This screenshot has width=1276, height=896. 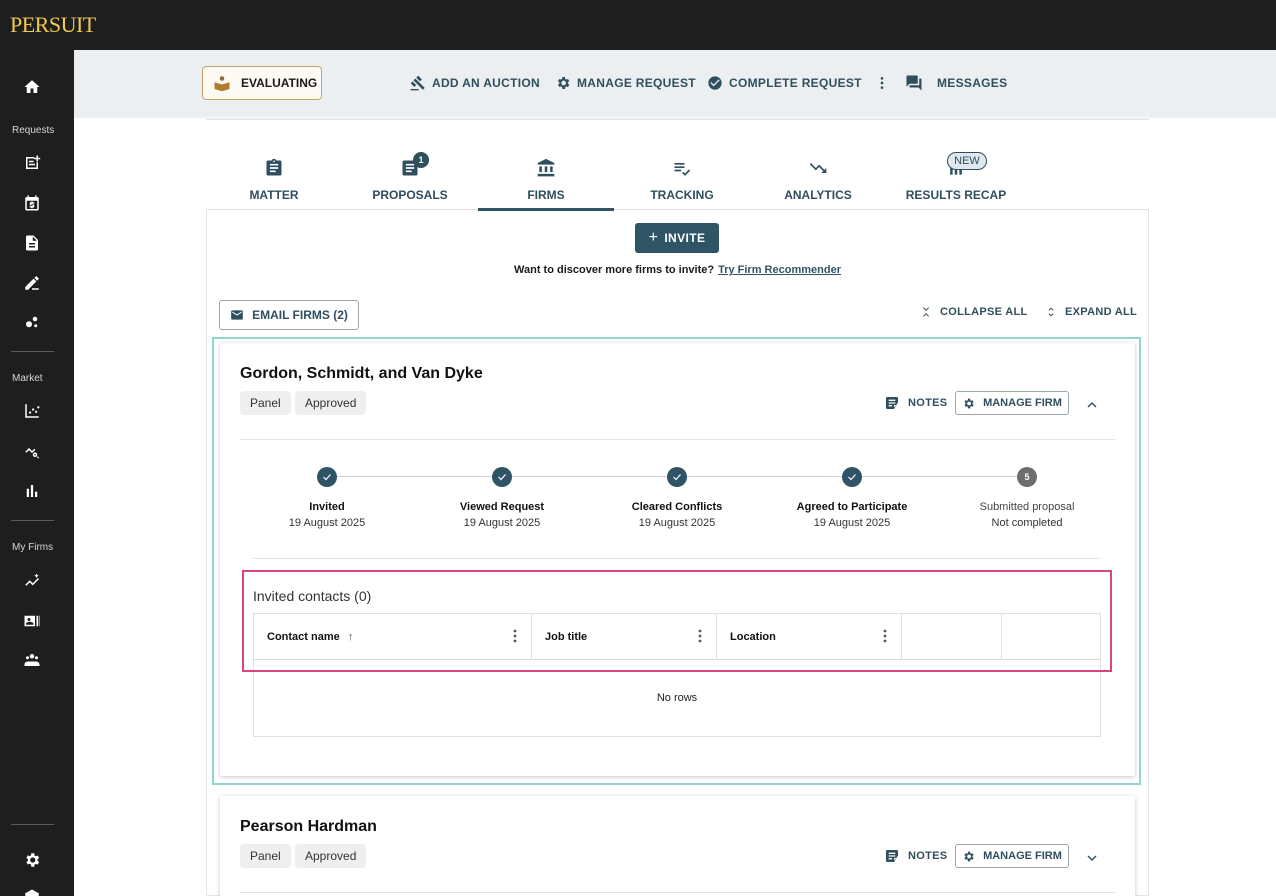 I want to click on trending-down-icon, so click(x=818, y=169).